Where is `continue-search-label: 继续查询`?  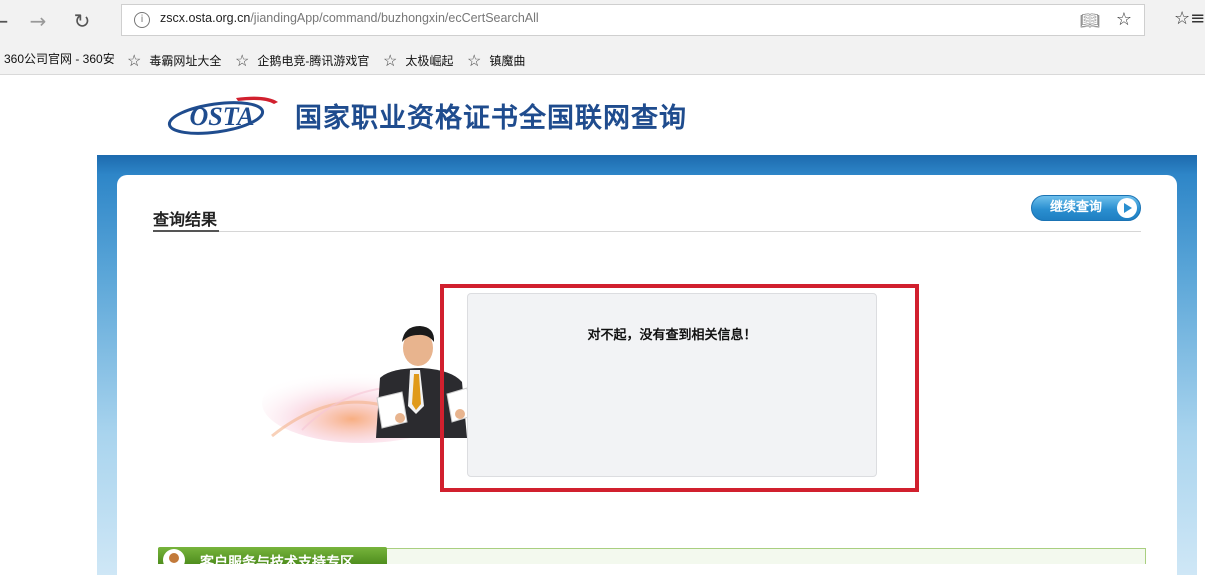 continue-search-label: 继续查询 is located at coordinates (1076, 207).